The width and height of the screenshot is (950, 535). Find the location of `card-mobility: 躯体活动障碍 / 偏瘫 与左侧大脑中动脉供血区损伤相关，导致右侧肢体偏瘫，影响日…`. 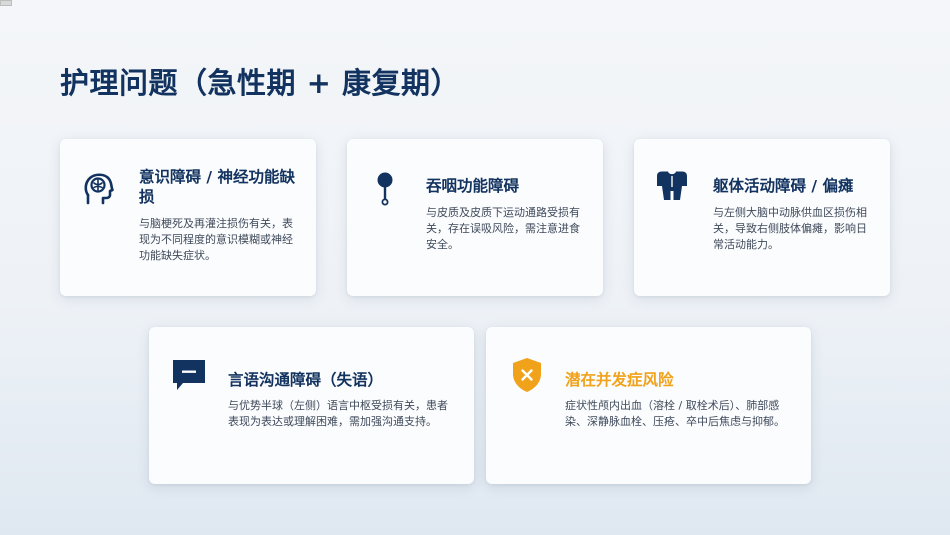

card-mobility: 躯体活动障碍 / 偏瘫 与左侧大脑中动脉供血区损伤相关，导致右侧肢体偏瘫，影响日… is located at coordinates (762, 217).